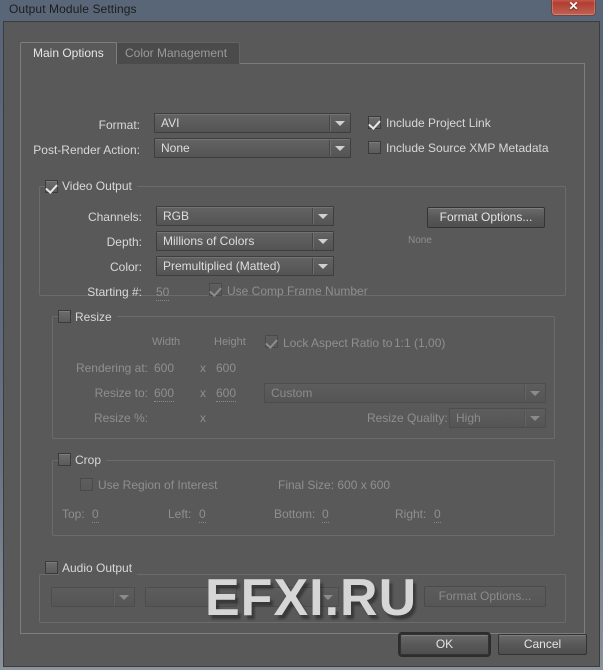 The height and width of the screenshot is (670, 603). I want to click on lock-aspect-ratio-value: 1:1 (1,00), so click(420, 343).